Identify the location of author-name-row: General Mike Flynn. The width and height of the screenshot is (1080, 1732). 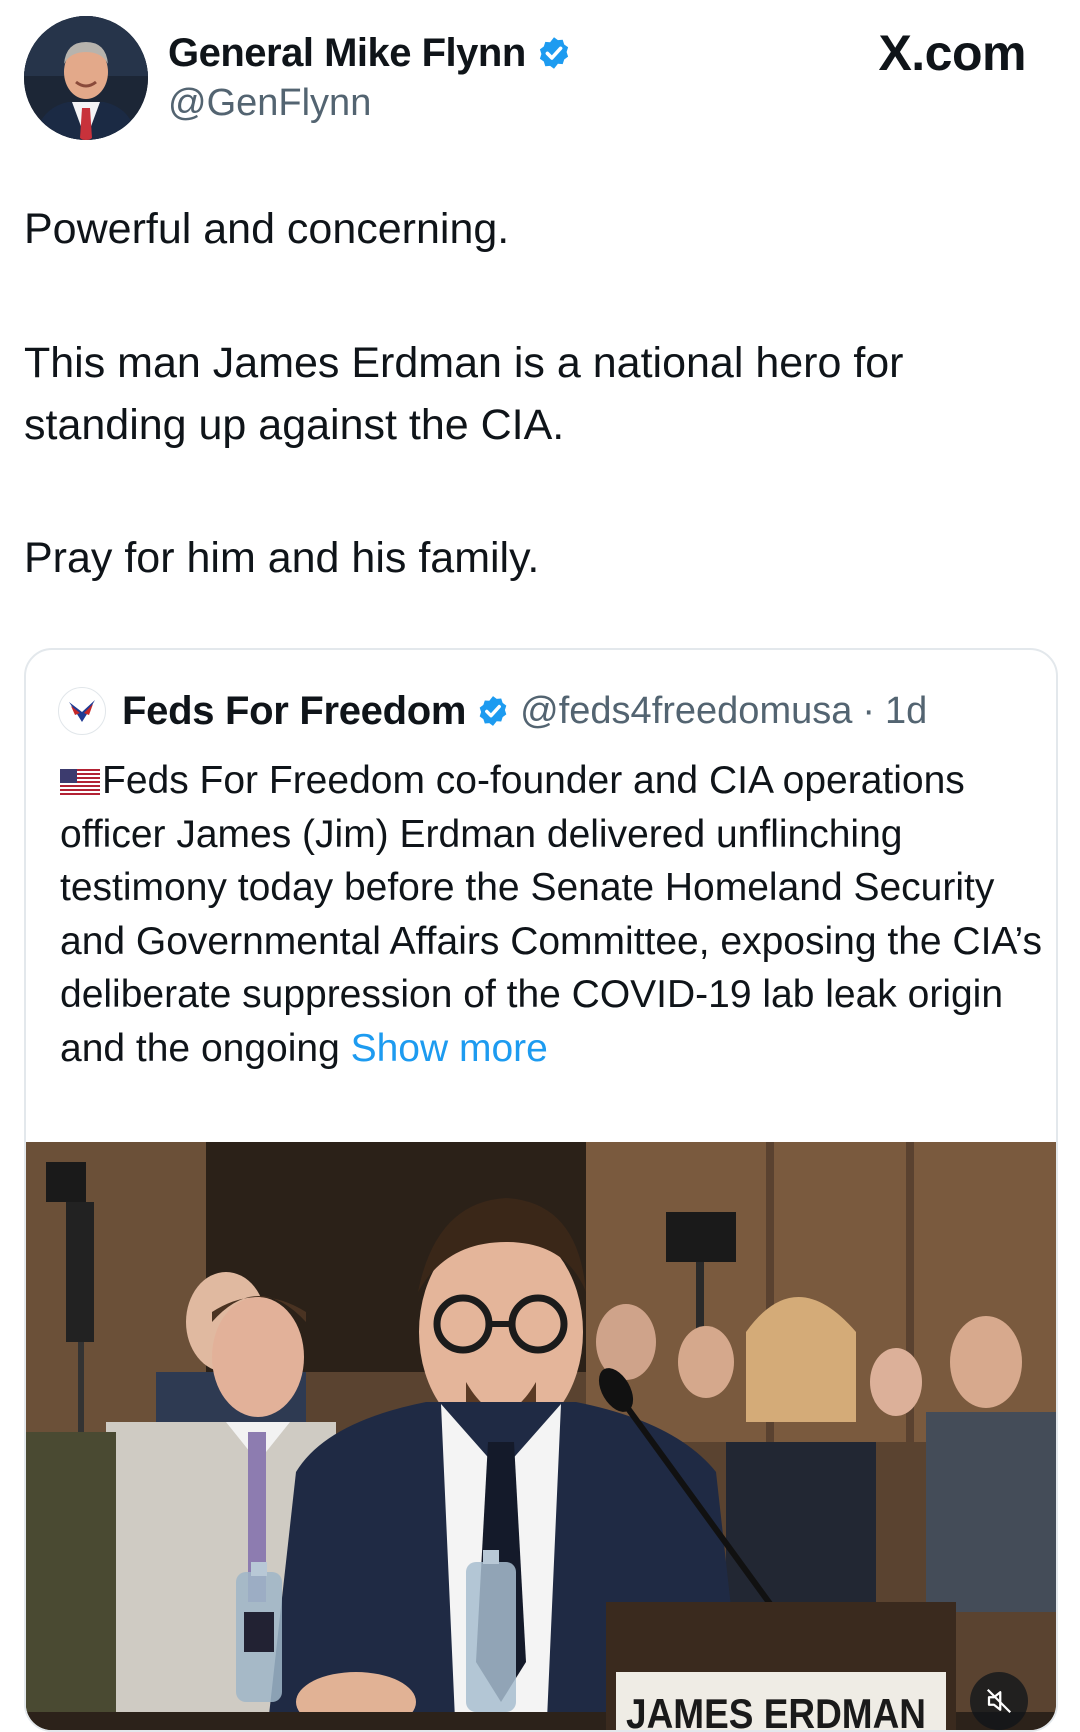
(370, 53).